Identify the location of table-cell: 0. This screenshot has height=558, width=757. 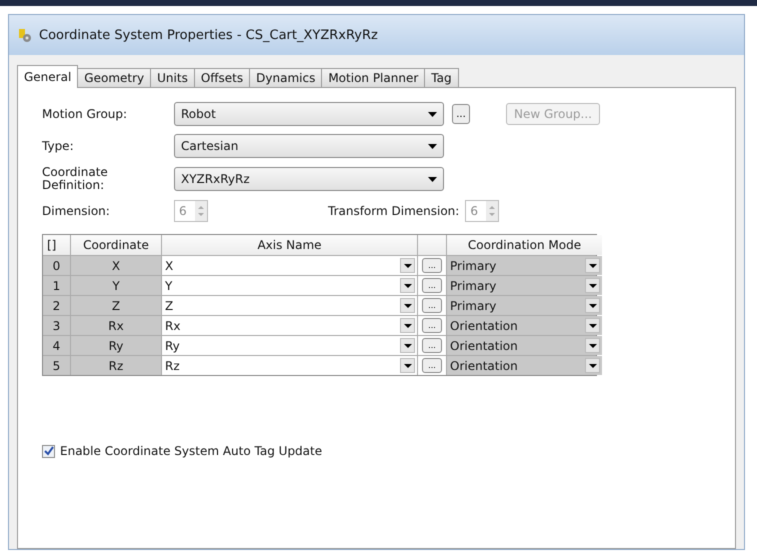
(56, 265).